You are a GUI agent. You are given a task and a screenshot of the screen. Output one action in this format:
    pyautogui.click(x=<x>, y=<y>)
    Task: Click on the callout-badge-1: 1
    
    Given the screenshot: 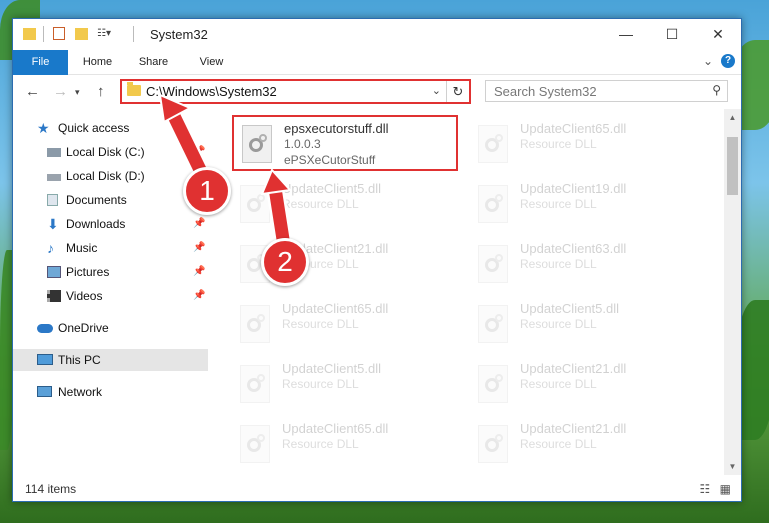 What is the action you would take?
    pyautogui.click(x=207, y=191)
    